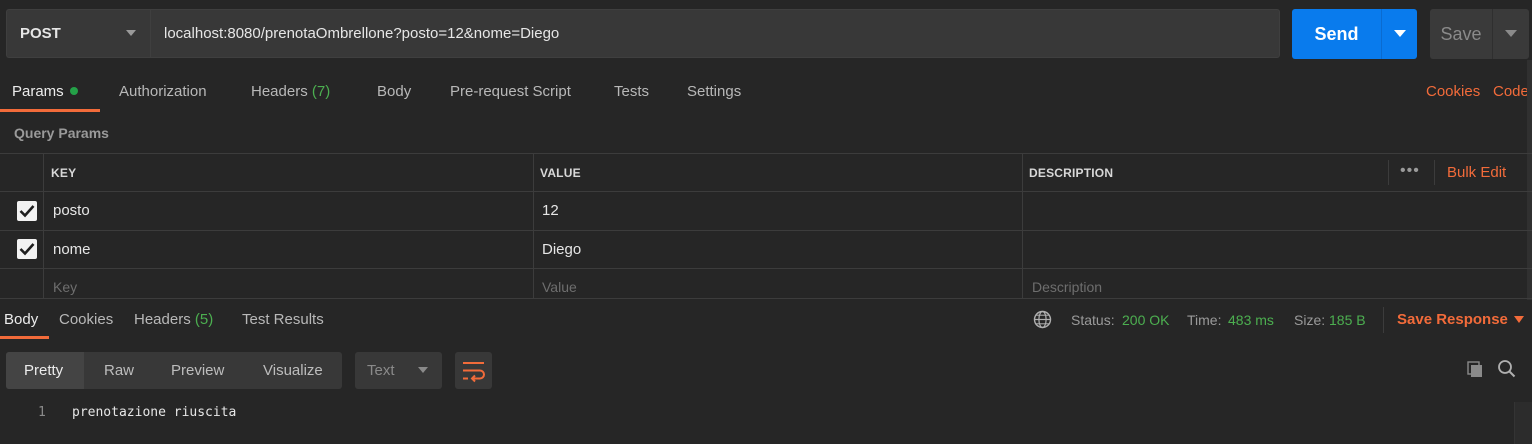 This screenshot has height=444, width=1532. I want to click on view-mode-preview: Preview, so click(197, 370).